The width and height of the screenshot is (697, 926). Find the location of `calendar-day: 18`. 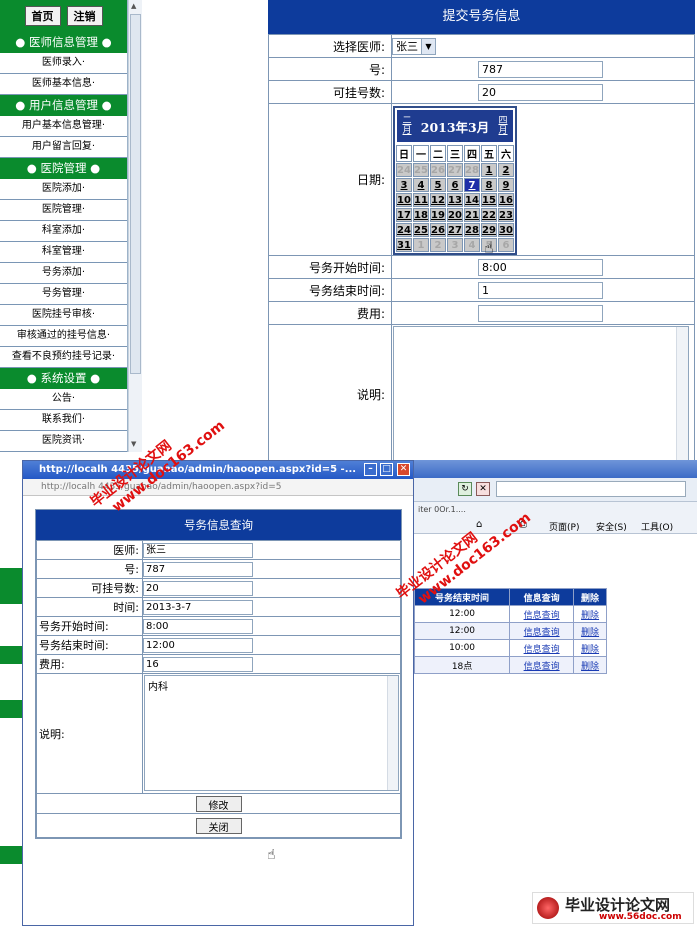

calendar-day: 18 is located at coordinates (421, 215).